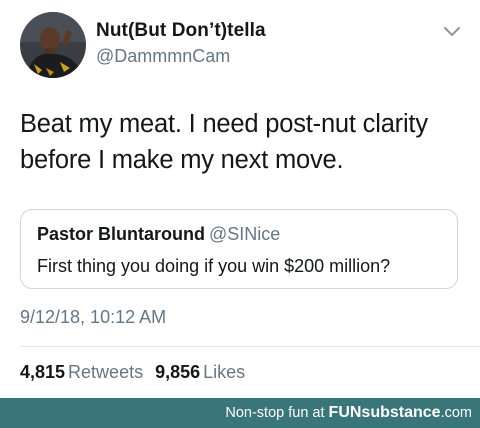 The height and width of the screenshot is (428, 480). Describe the element at coordinates (163, 56) in the screenshot. I see `user-handle: @DammmnCam` at that location.